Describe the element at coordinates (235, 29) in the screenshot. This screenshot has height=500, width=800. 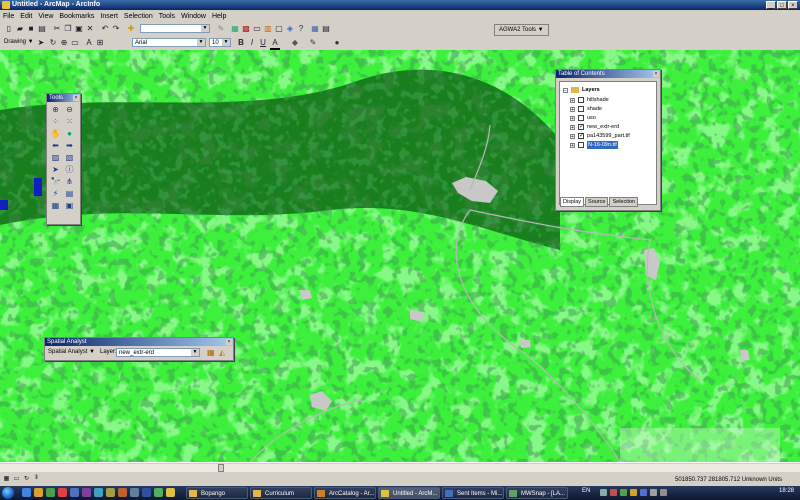
I see `arctoolbox-icon: ▦` at that location.